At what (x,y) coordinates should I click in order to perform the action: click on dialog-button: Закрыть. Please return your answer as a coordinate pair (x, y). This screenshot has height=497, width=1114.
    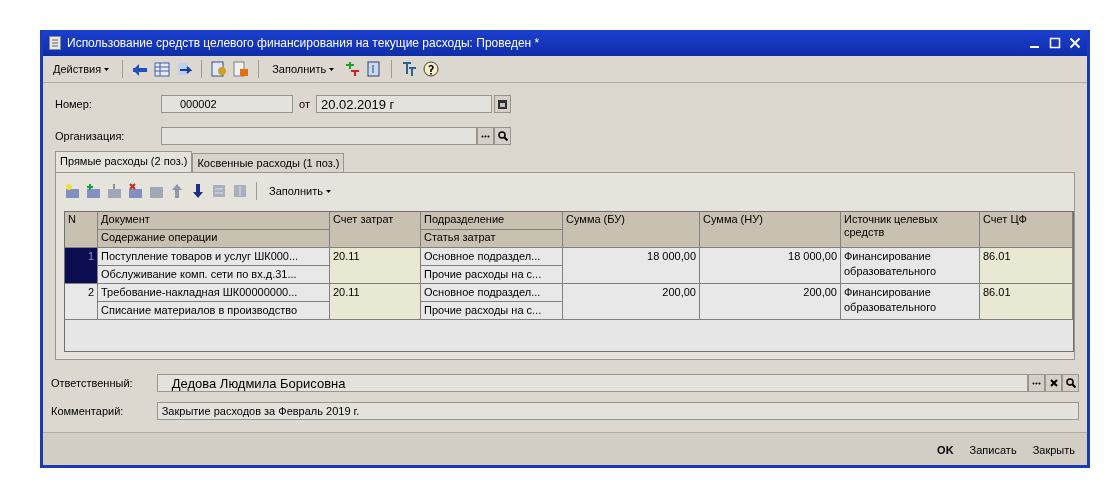
    Looking at the image, I should click on (1053, 450).